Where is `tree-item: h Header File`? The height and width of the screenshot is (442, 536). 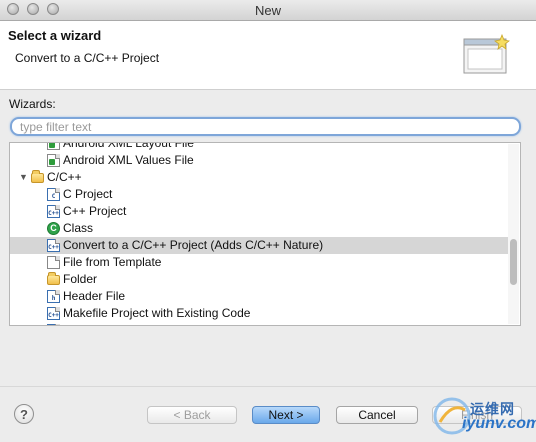
tree-item: h Header File is located at coordinates (260, 296).